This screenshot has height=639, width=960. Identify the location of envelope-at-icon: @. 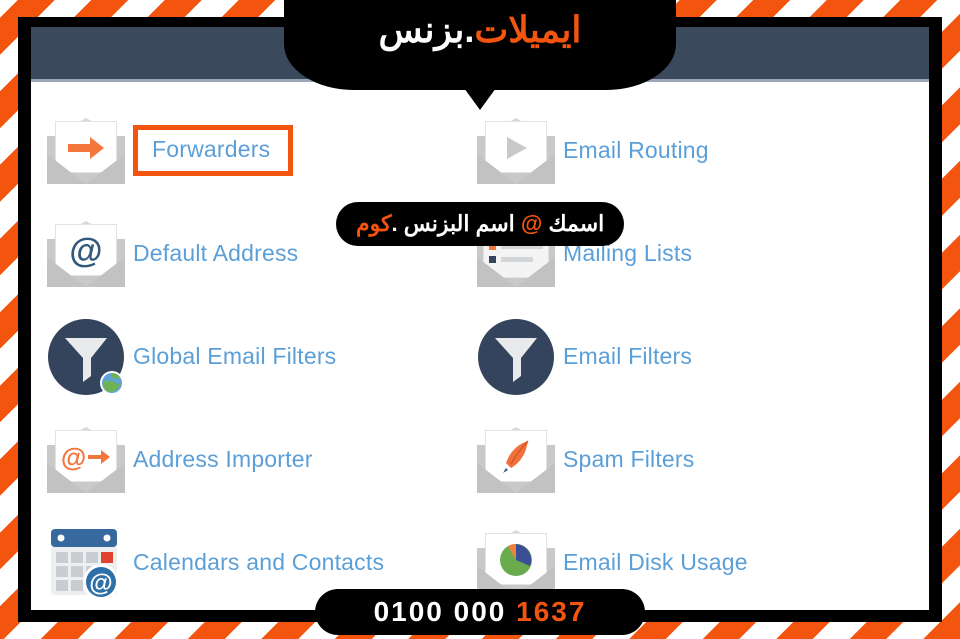
(86, 254).